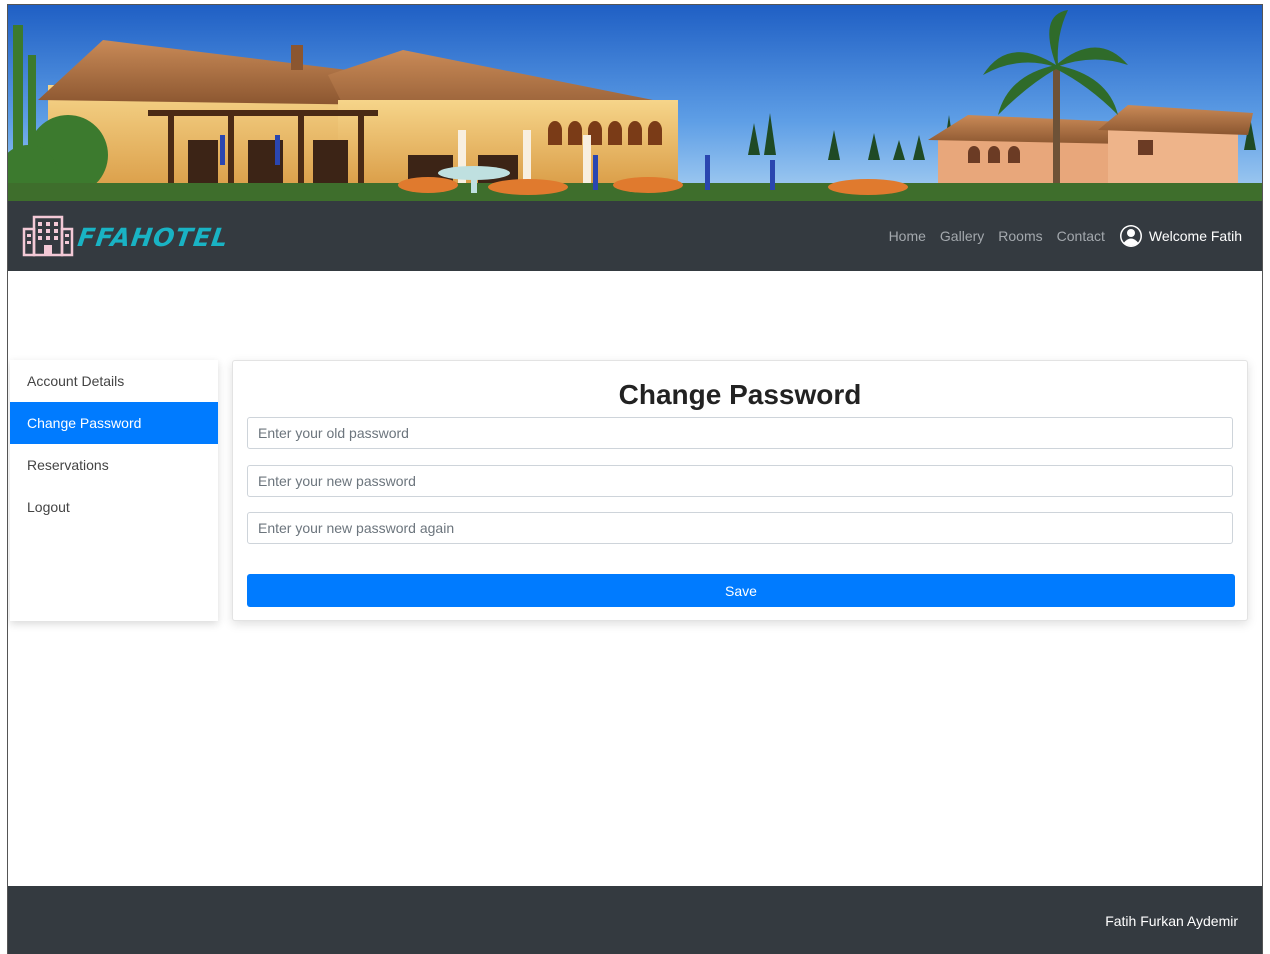  I want to click on footer: Fatih Furkan Aydemir, so click(635, 920).